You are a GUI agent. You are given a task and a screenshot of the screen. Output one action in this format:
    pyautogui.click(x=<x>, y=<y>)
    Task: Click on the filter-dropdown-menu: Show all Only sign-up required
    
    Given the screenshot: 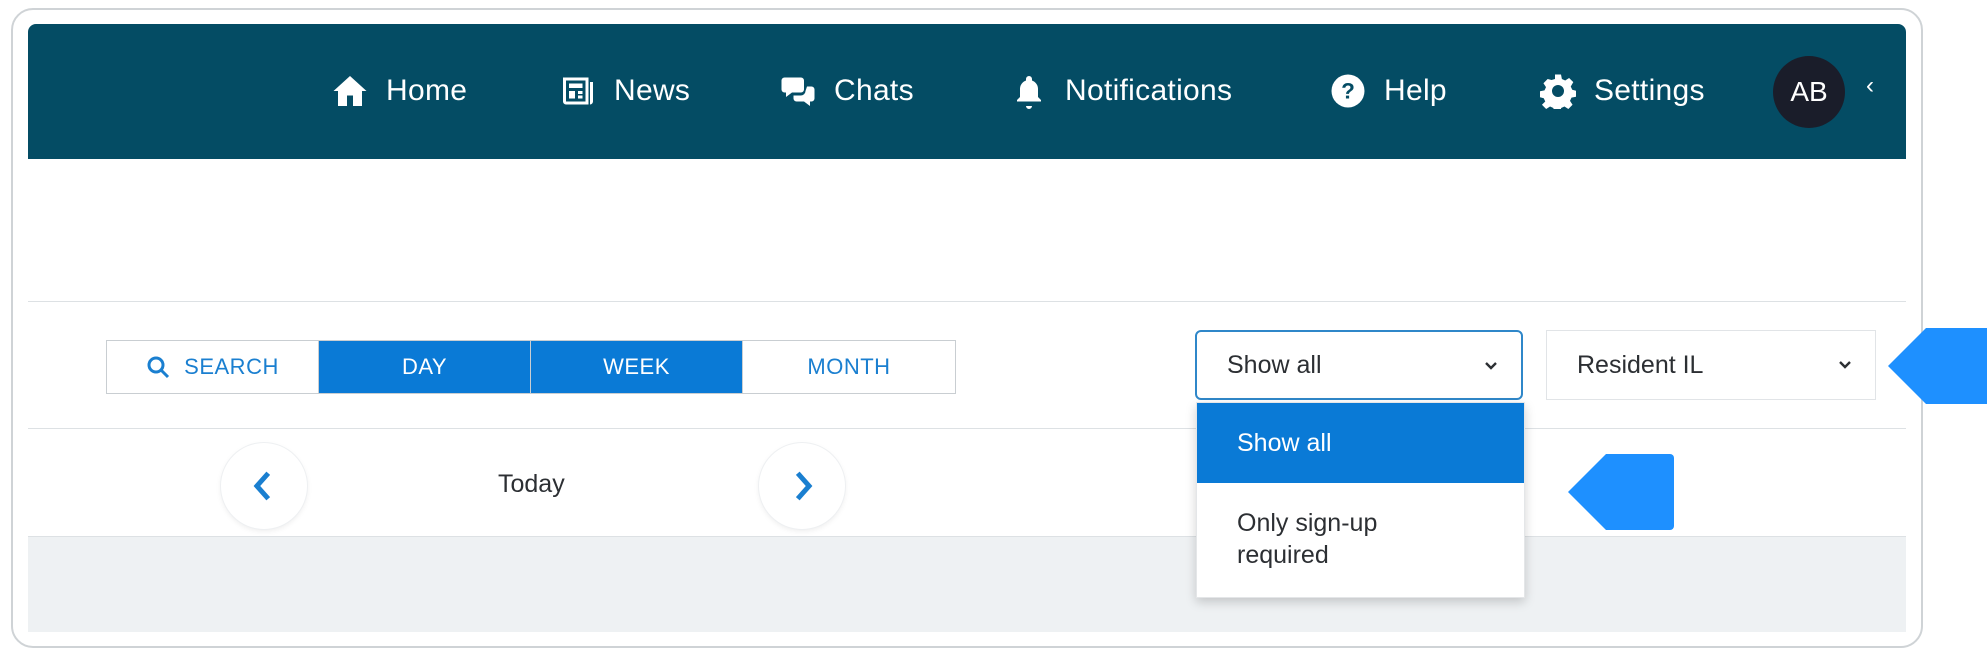 What is the action you would take?
    pyautogui.click(x=1360, y=500)
    